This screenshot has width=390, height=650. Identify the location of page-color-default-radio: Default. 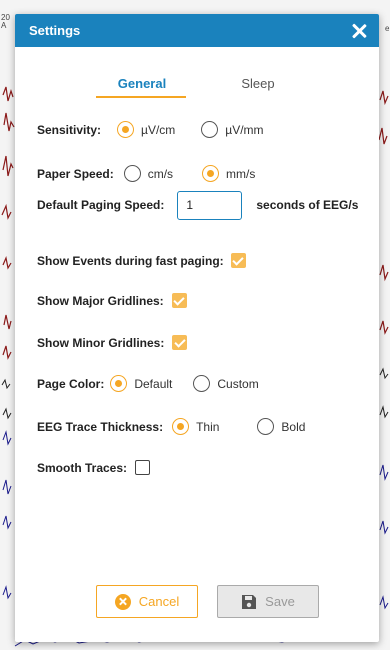
(141, 383).